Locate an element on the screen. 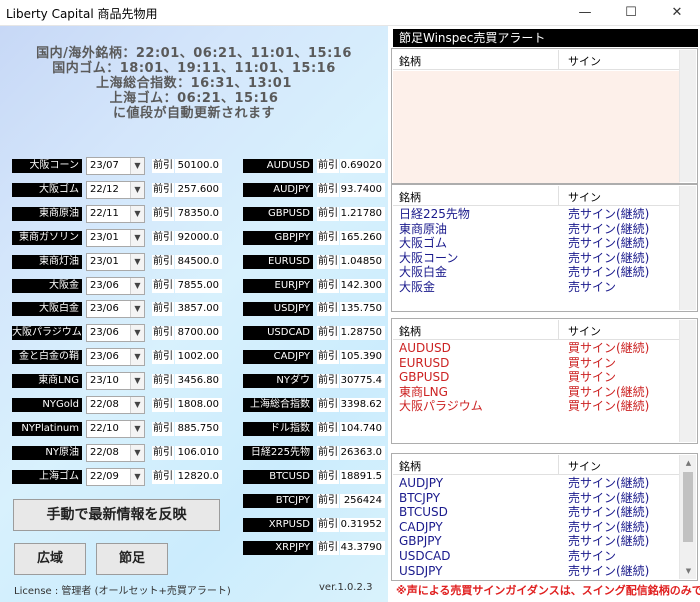 The image size is (700, 602). contract-month-select: 22/11 ▼ is located at coordinates (115, 214).